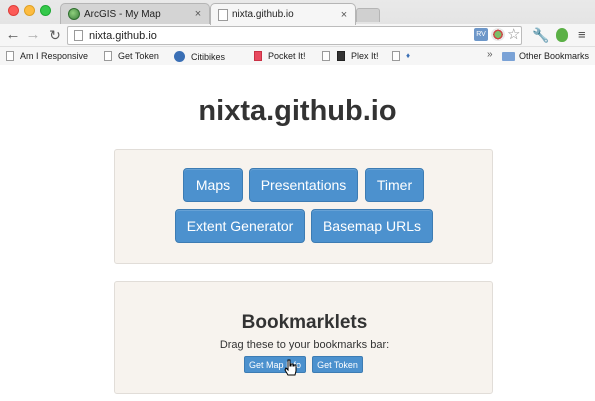 This screenshot has height=401, width=595. What do you see at coordinates (54, 56) in the screenshot?
I see `bookmark-label: Am I Responsive` at bounding box center [54, 56].